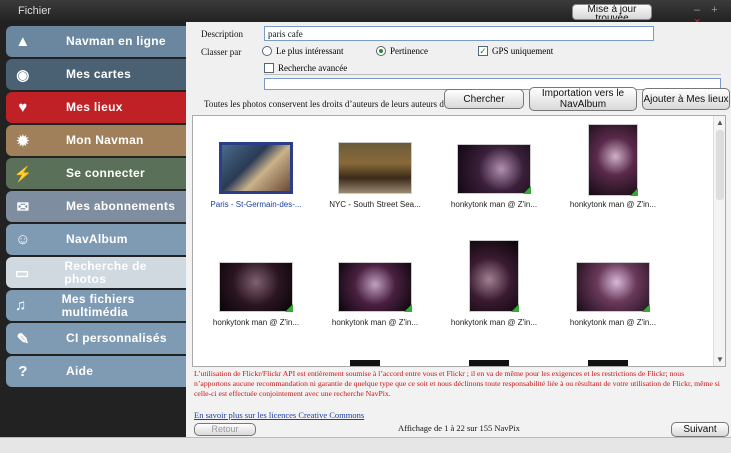 This screenshot has width=731, height=453. Describe the element at coordinates (459, 33) in the screenshot. I see `description-input: paris cafe` at that location.